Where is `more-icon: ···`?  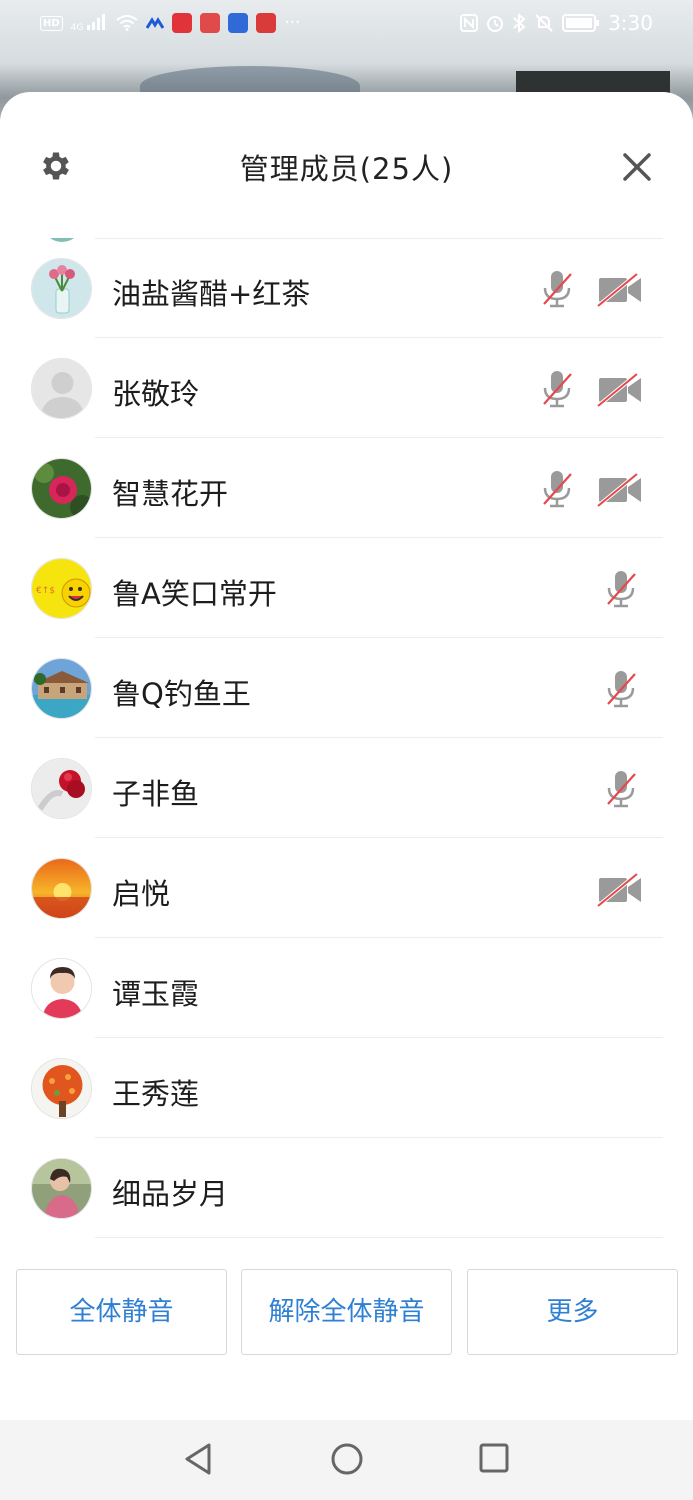 more-icon: ··· is located at coordinates (292, 23).